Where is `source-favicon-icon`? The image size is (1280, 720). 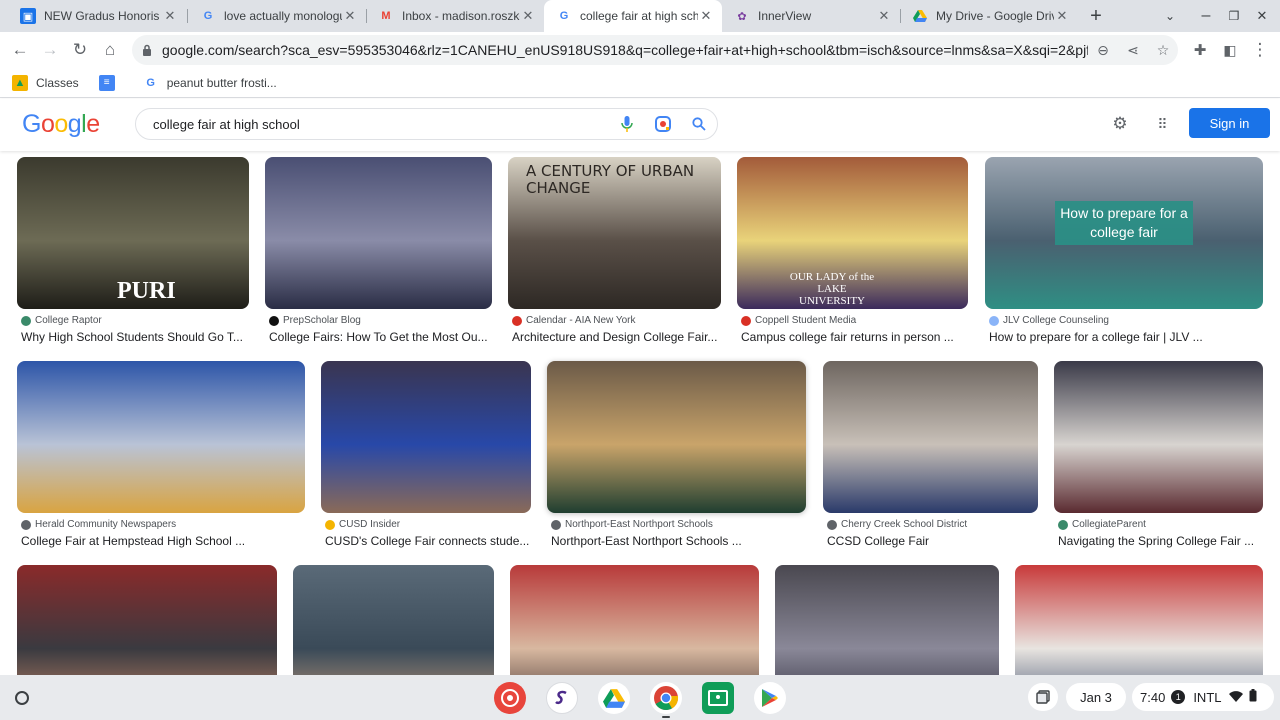 source-favicon-icon is located at coordinates (26, 320).